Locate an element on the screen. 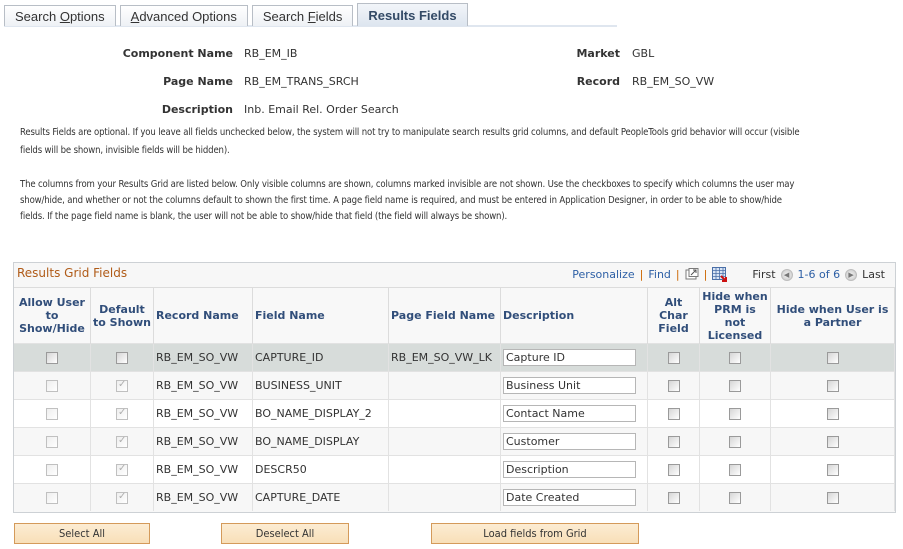  select-all-button: Select All is located at coordinates (82, 533).